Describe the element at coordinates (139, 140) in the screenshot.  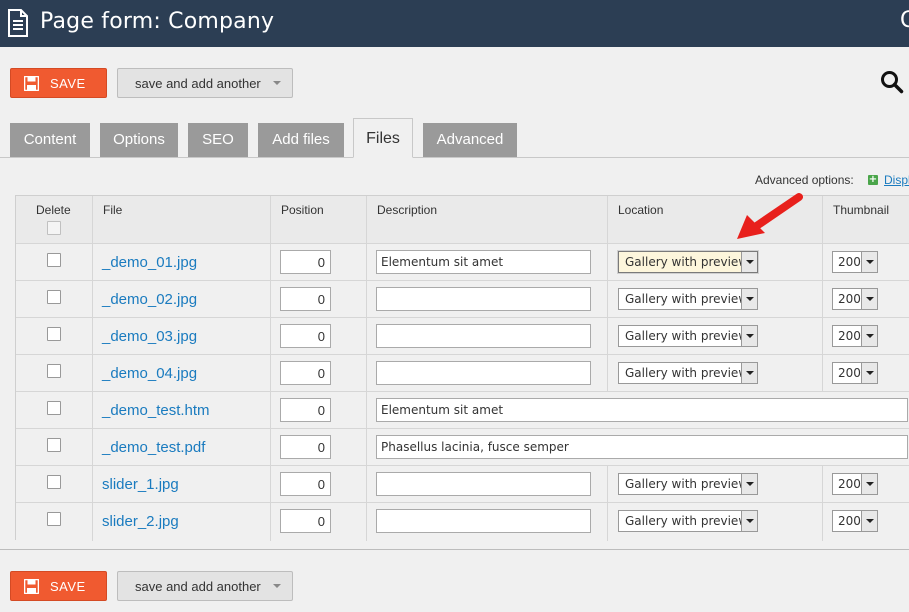
I see `tab-options: Options` at that location.